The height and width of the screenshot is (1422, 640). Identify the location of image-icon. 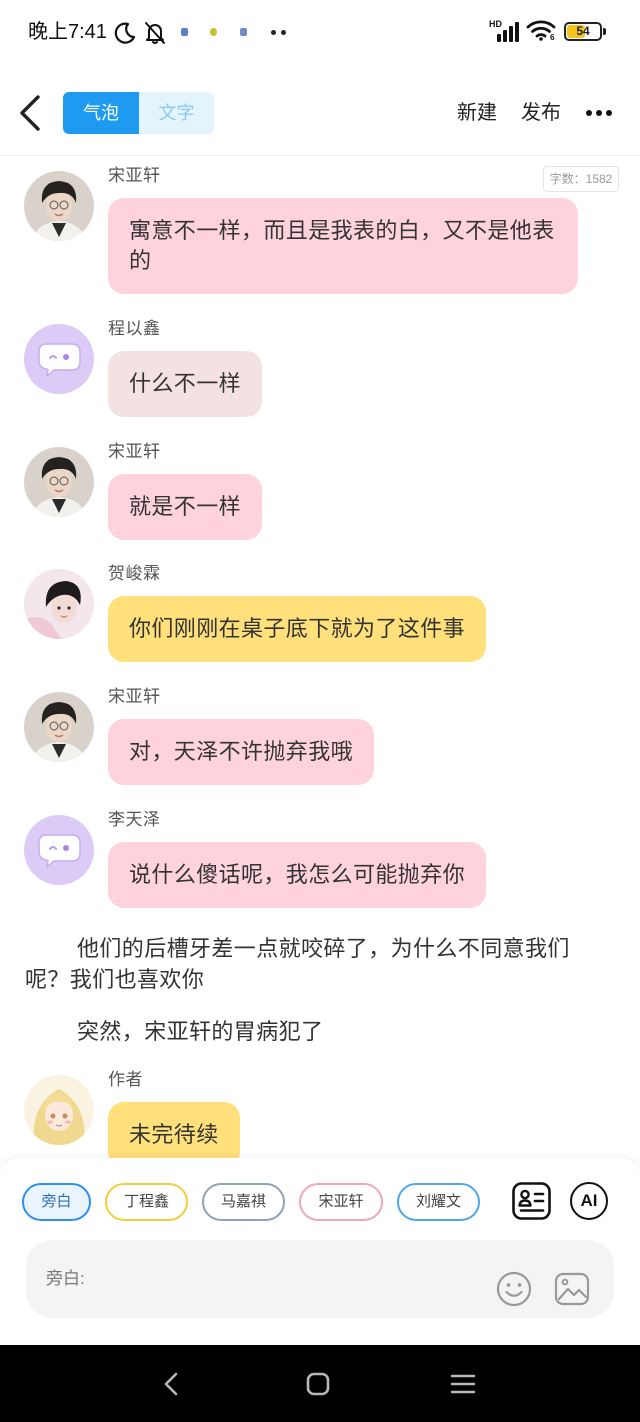
(572, 1289).